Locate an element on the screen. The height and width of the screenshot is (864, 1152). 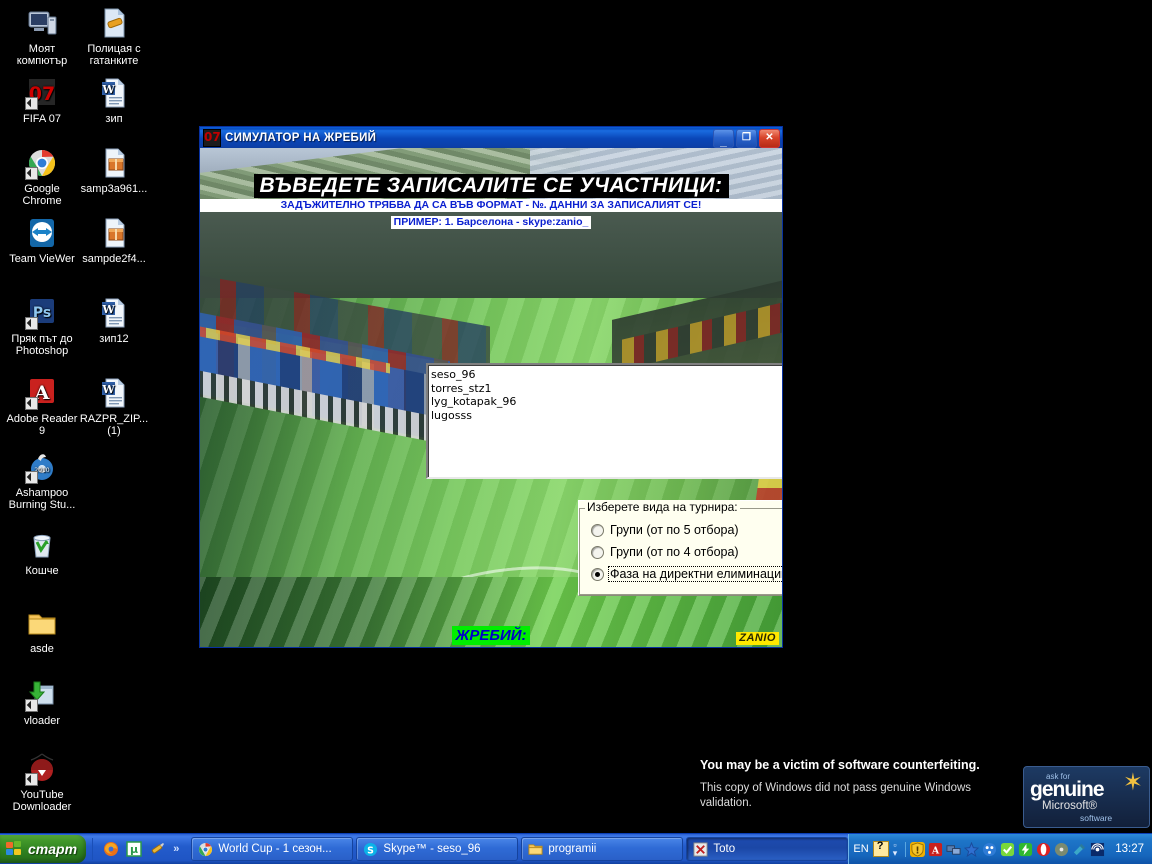
desktop-icon-chrome: Google Chrome is located at coordinates (42, 176).